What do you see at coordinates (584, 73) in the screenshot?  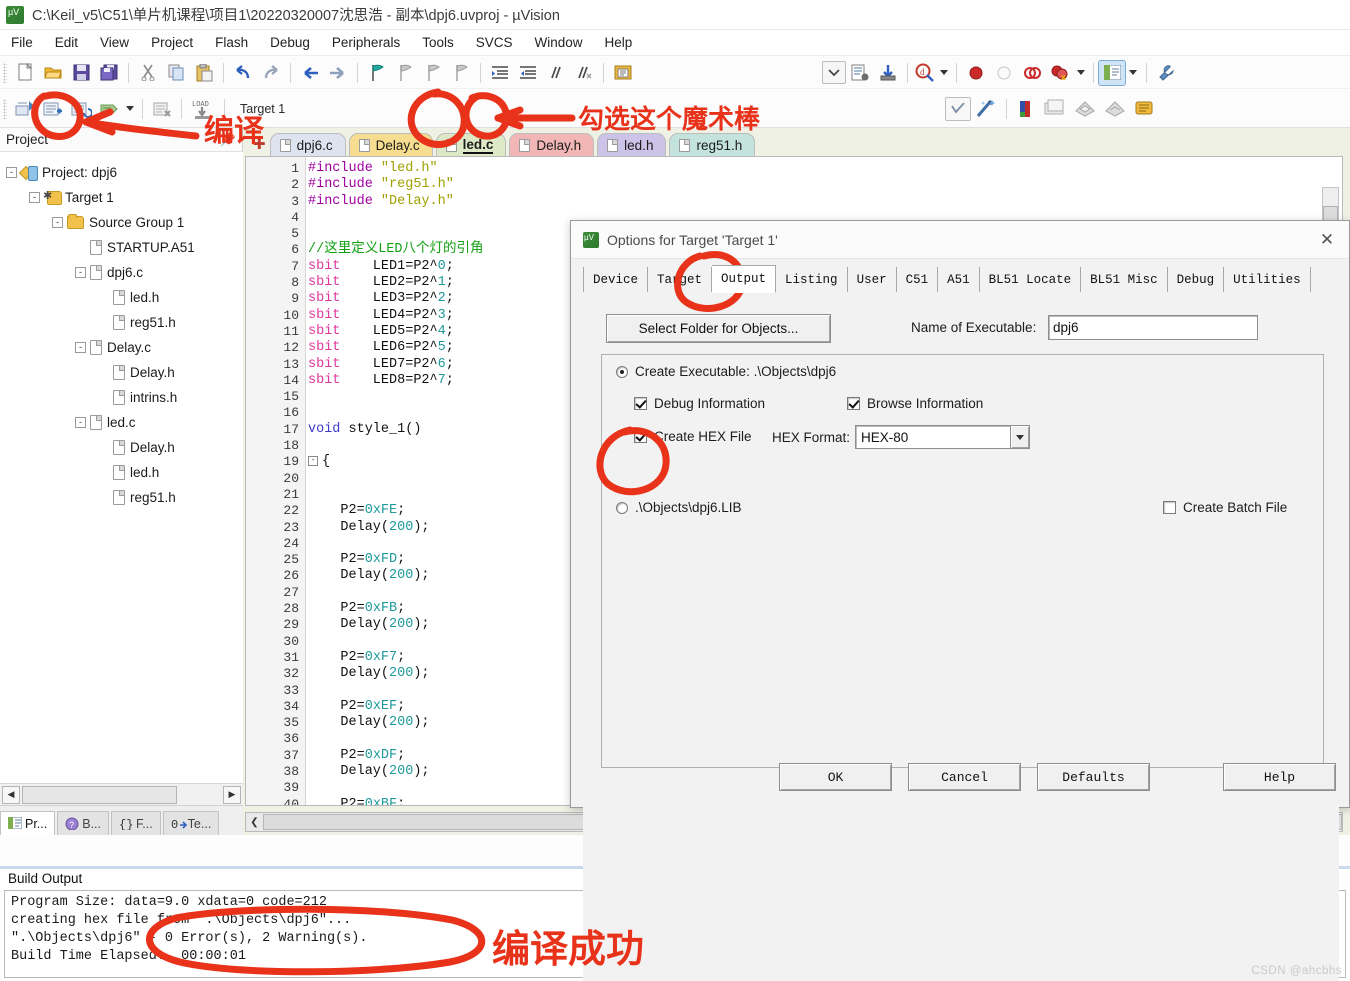 I see `uncomment-icon` at bounding box center [584, 73].